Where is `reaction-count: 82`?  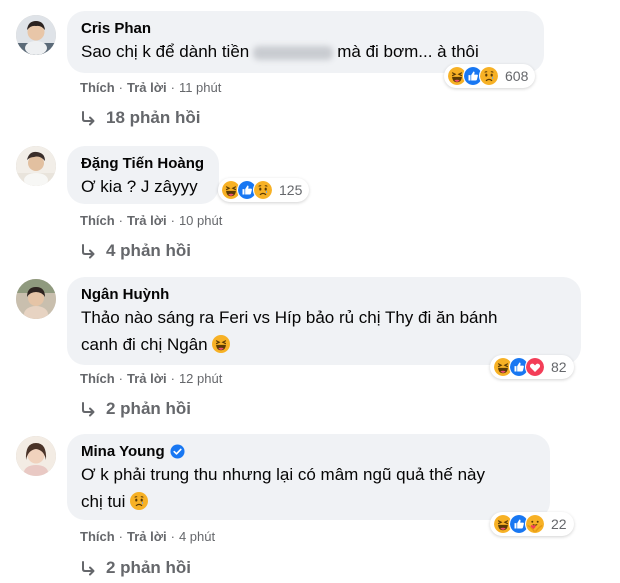 reaction-count: 82 is located at coordinates (559, 367).